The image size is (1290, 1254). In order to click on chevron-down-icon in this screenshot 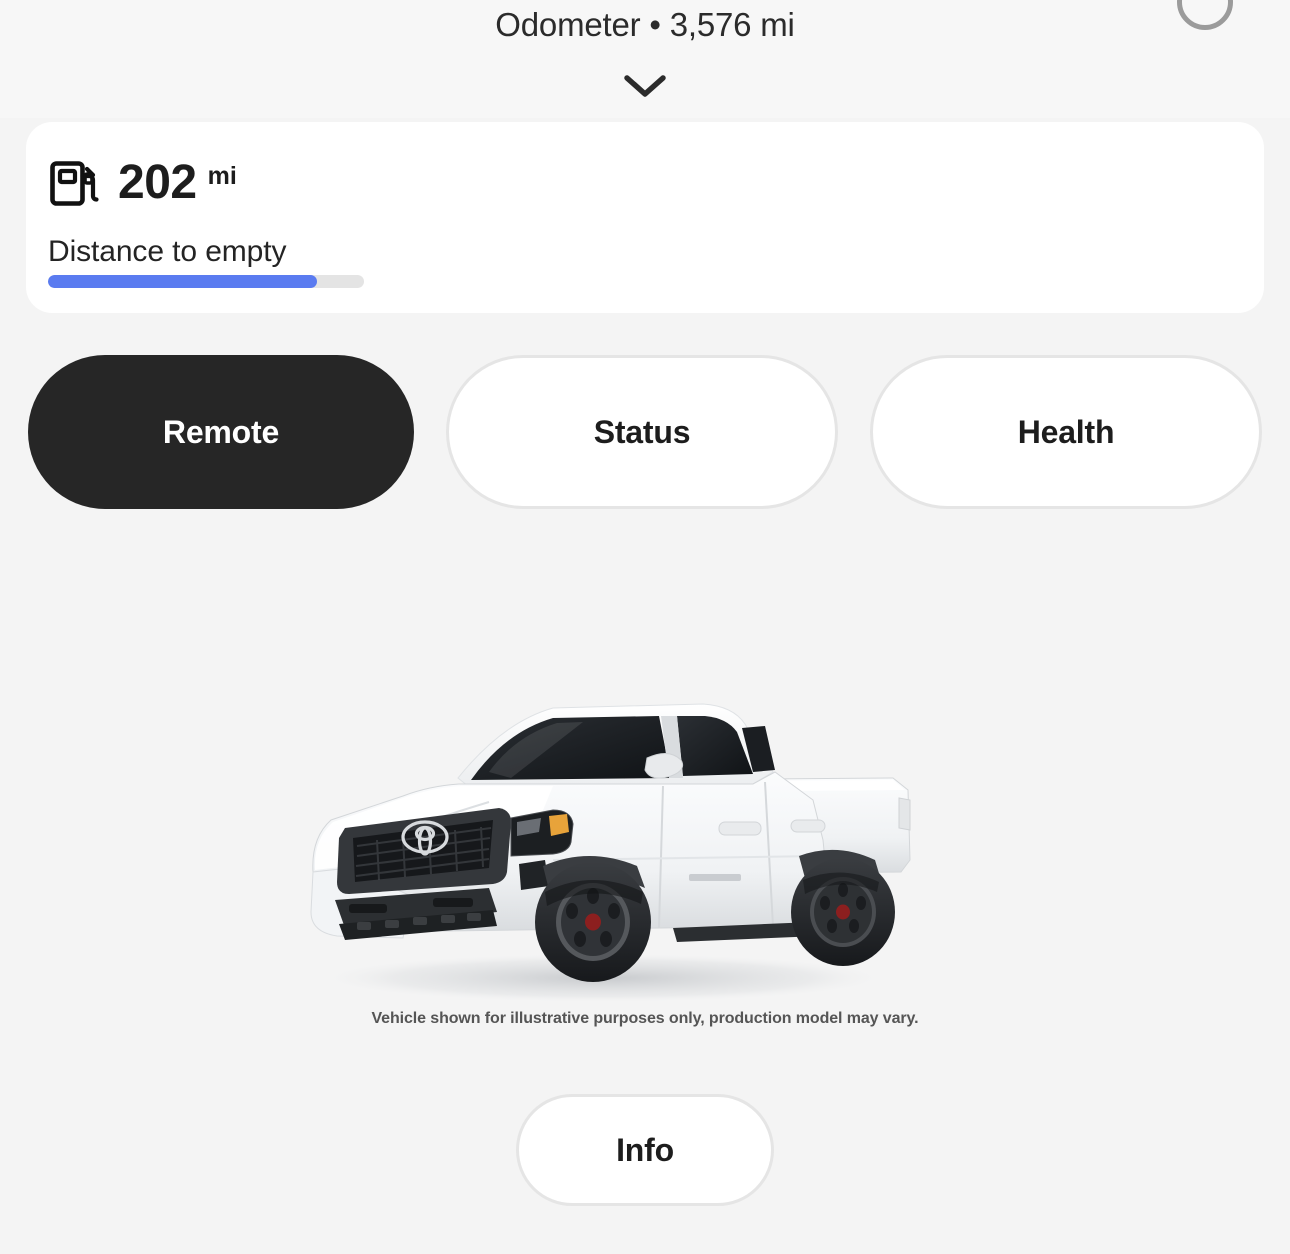, I will do `click(645, 86)`.